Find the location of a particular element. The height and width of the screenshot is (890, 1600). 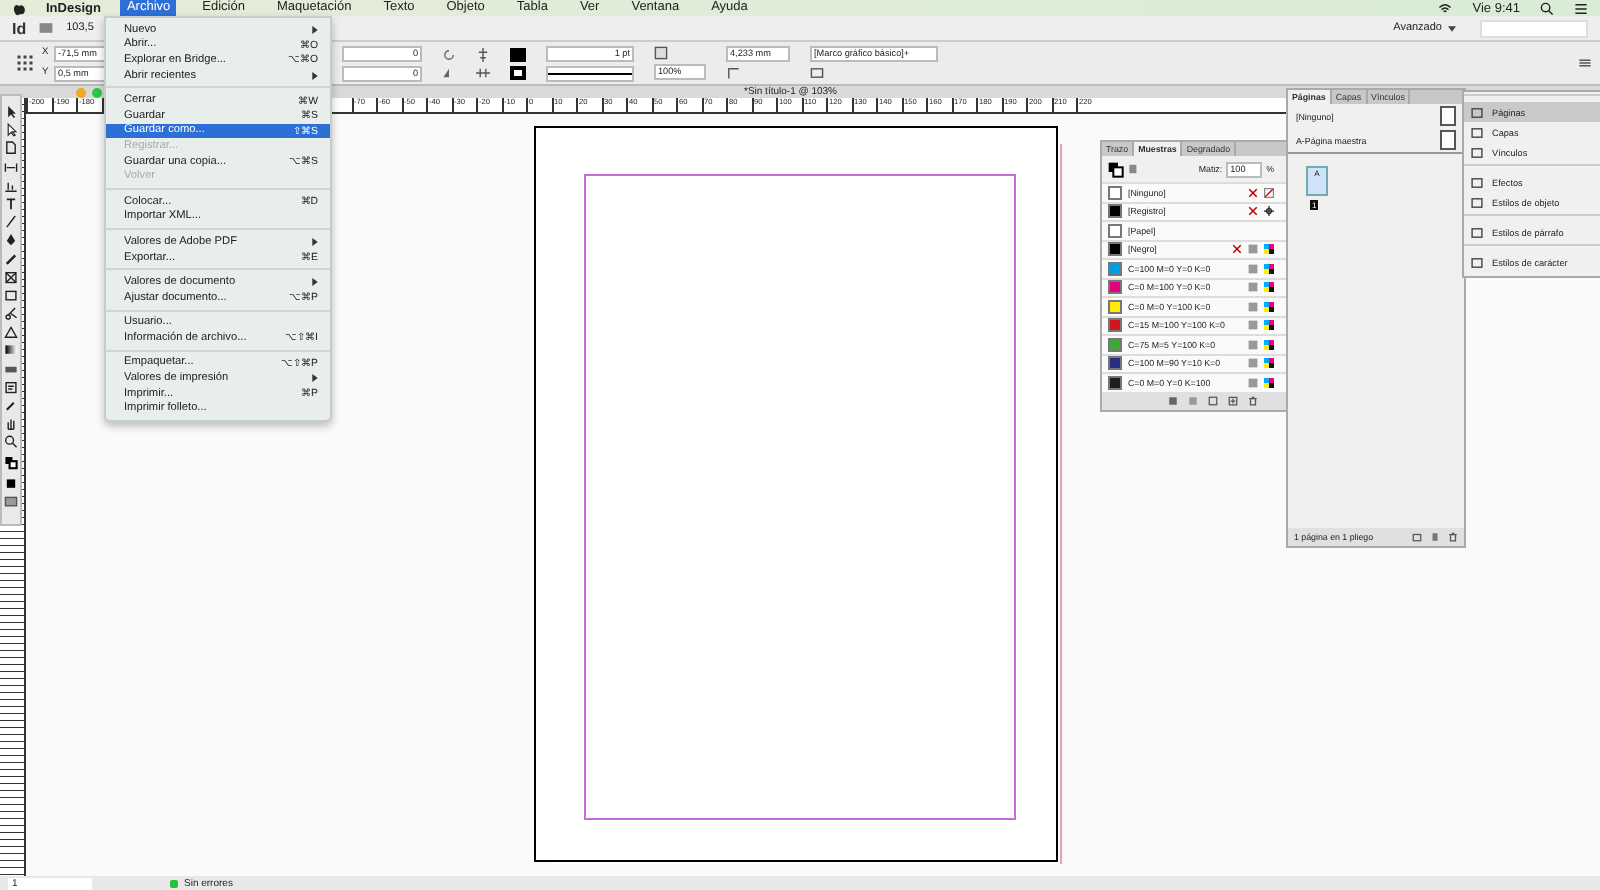

list-icon is located at coordinates (1581, 8).